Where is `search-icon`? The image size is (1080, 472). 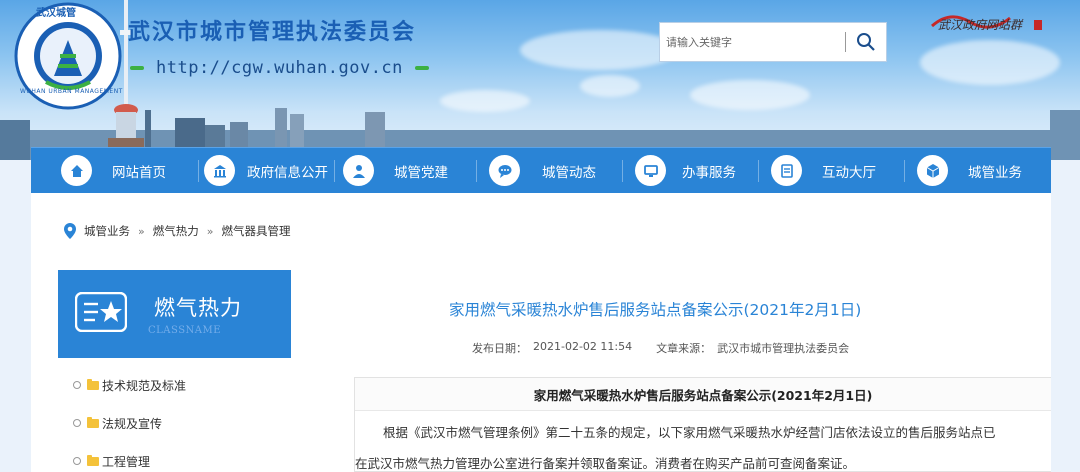 search-icon is located at coordinates (866, 42).